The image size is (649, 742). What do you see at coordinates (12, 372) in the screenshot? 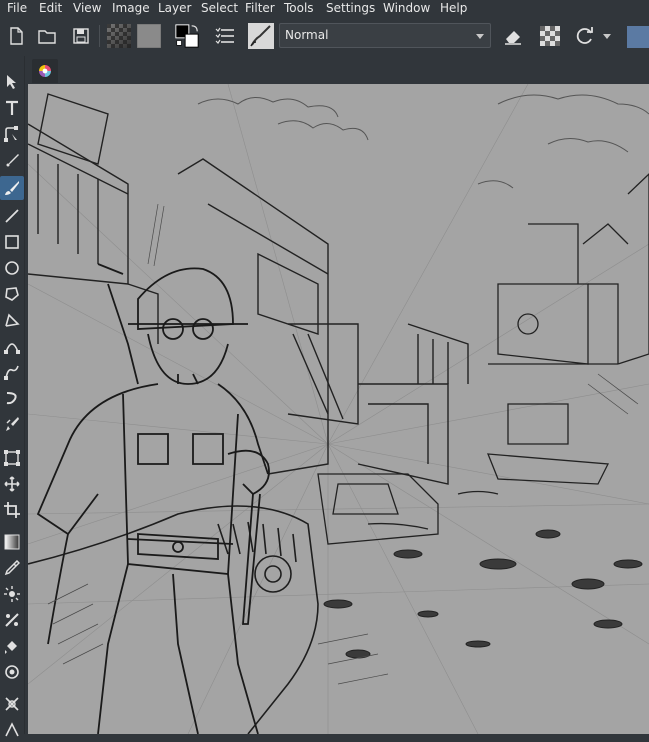
I see `freehand-path-icon` at bounding box center [12, 372].